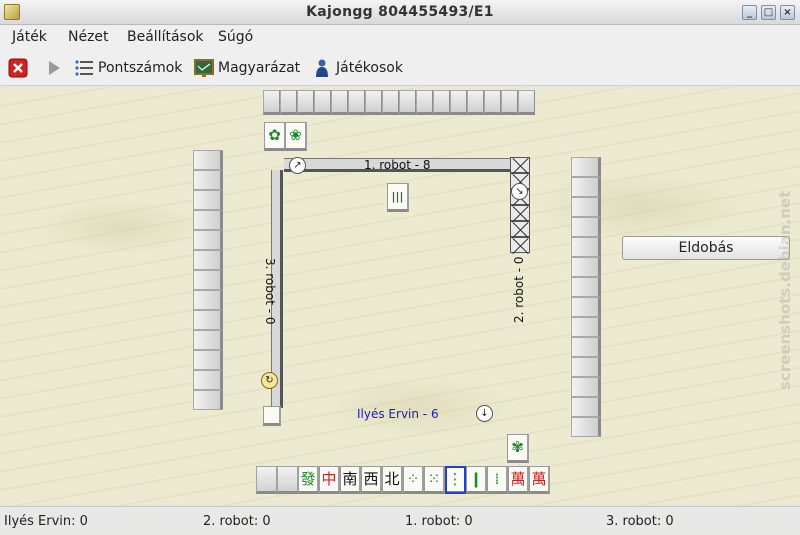 The width and height of the screenshot is (800, 535). Describe the element at coordinates (785, 290) in the screenshot. I see `watermark: screenshots.debian.net` at that location.